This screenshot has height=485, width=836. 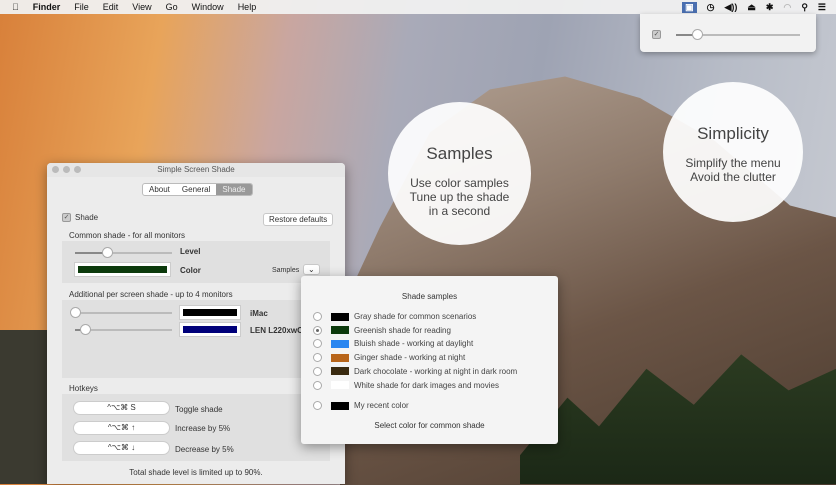 I want to click on shade-icon: ▣, so click(x=689, y=7).